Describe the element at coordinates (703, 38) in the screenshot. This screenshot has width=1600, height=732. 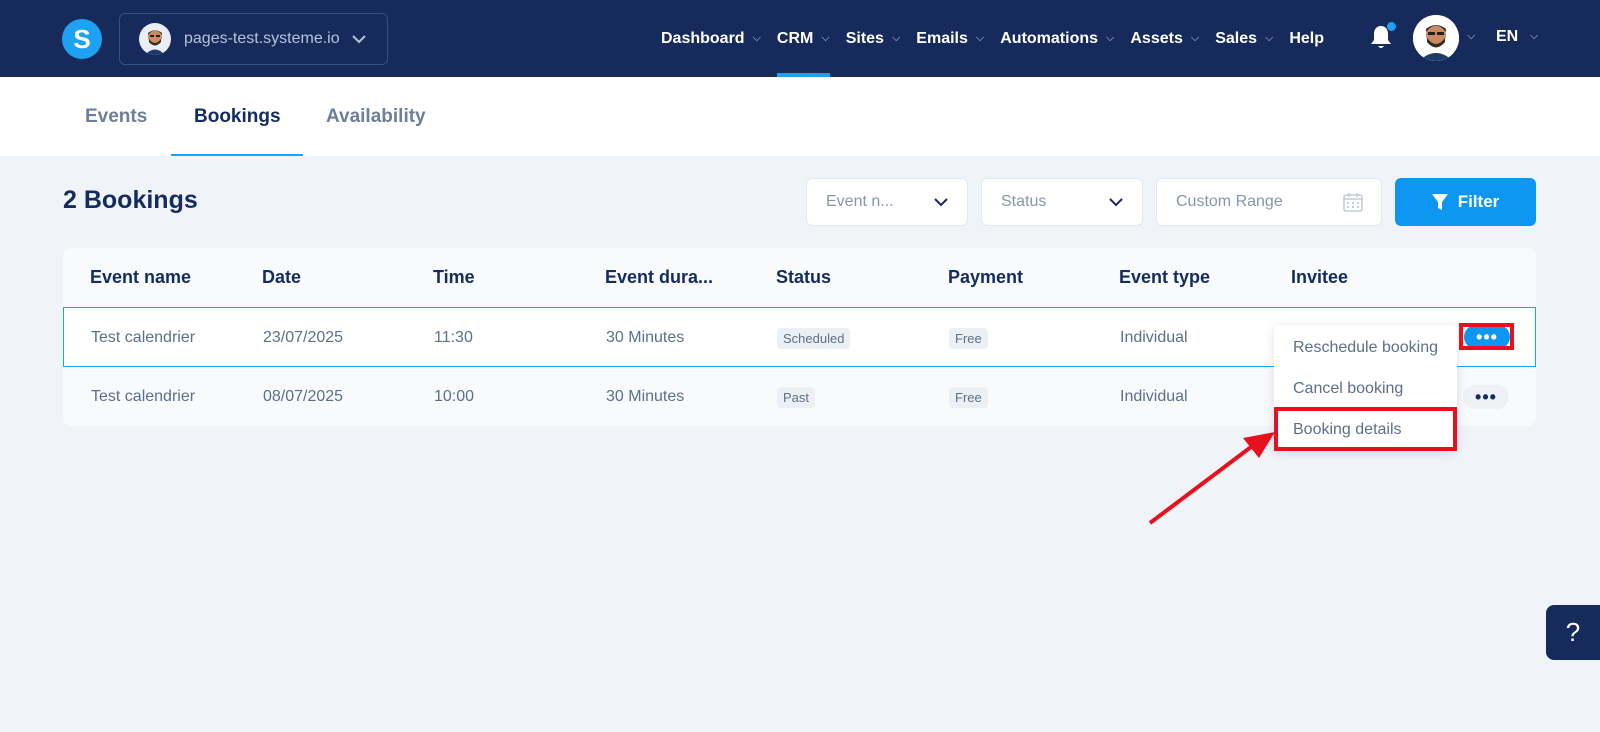
I see `nav-label: Dashboard` at that location.